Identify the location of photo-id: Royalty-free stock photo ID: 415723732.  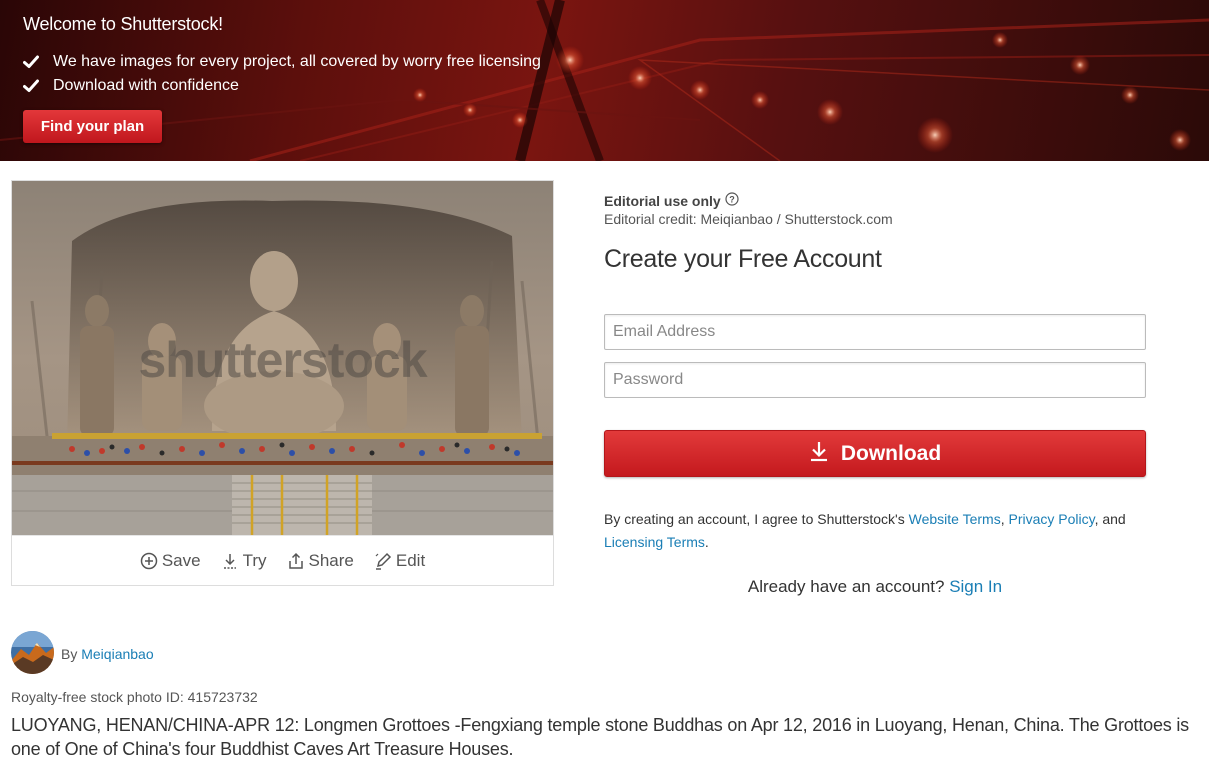
(134, 697).